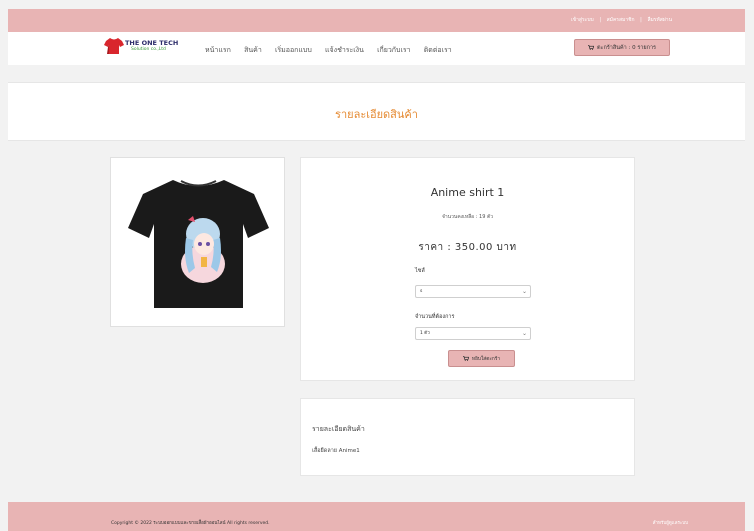 The image size is (754, 531). Describe the element at coordinates (626, 47) in the screenshot. I see `cart-label: ตะกร้าสินค้า : 0 รายการ` at that location.